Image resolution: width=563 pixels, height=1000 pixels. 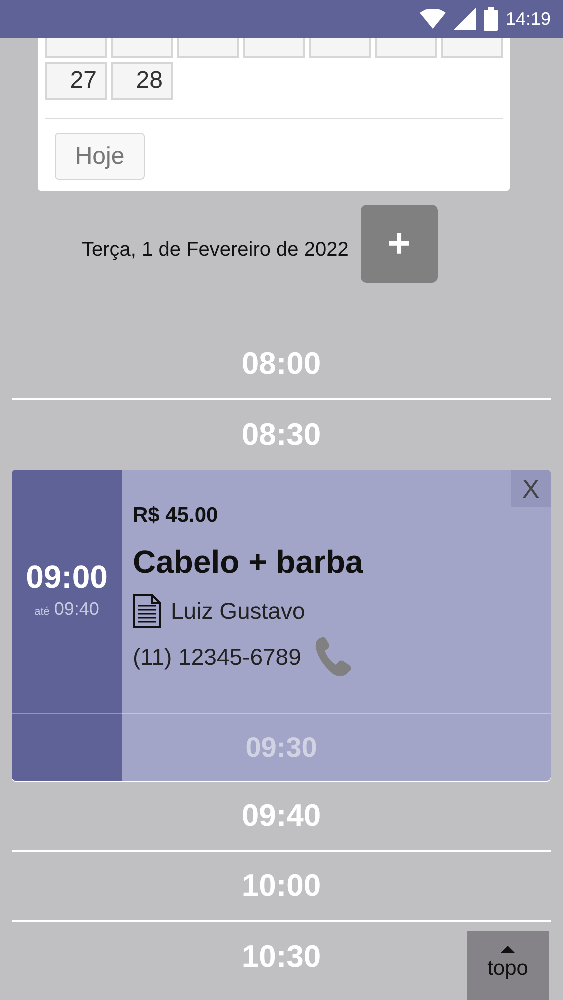 What do you see at coordinates (147, 611) in the screenshot?
I see `document-icon` at bounding box center [147, 611].